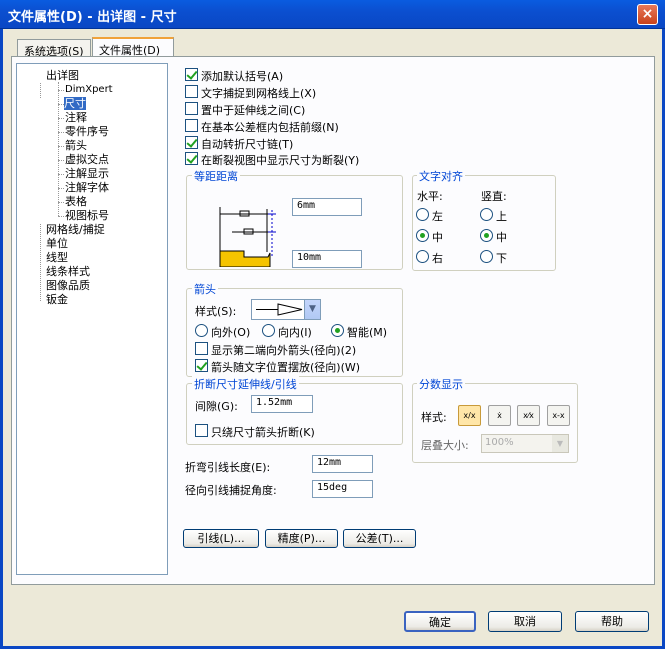 This screenshot has height=649, width=665. Describe the element at coordinates (191, 158) in the screenshot. I see `show-broken-dims-checkbox` at that location.